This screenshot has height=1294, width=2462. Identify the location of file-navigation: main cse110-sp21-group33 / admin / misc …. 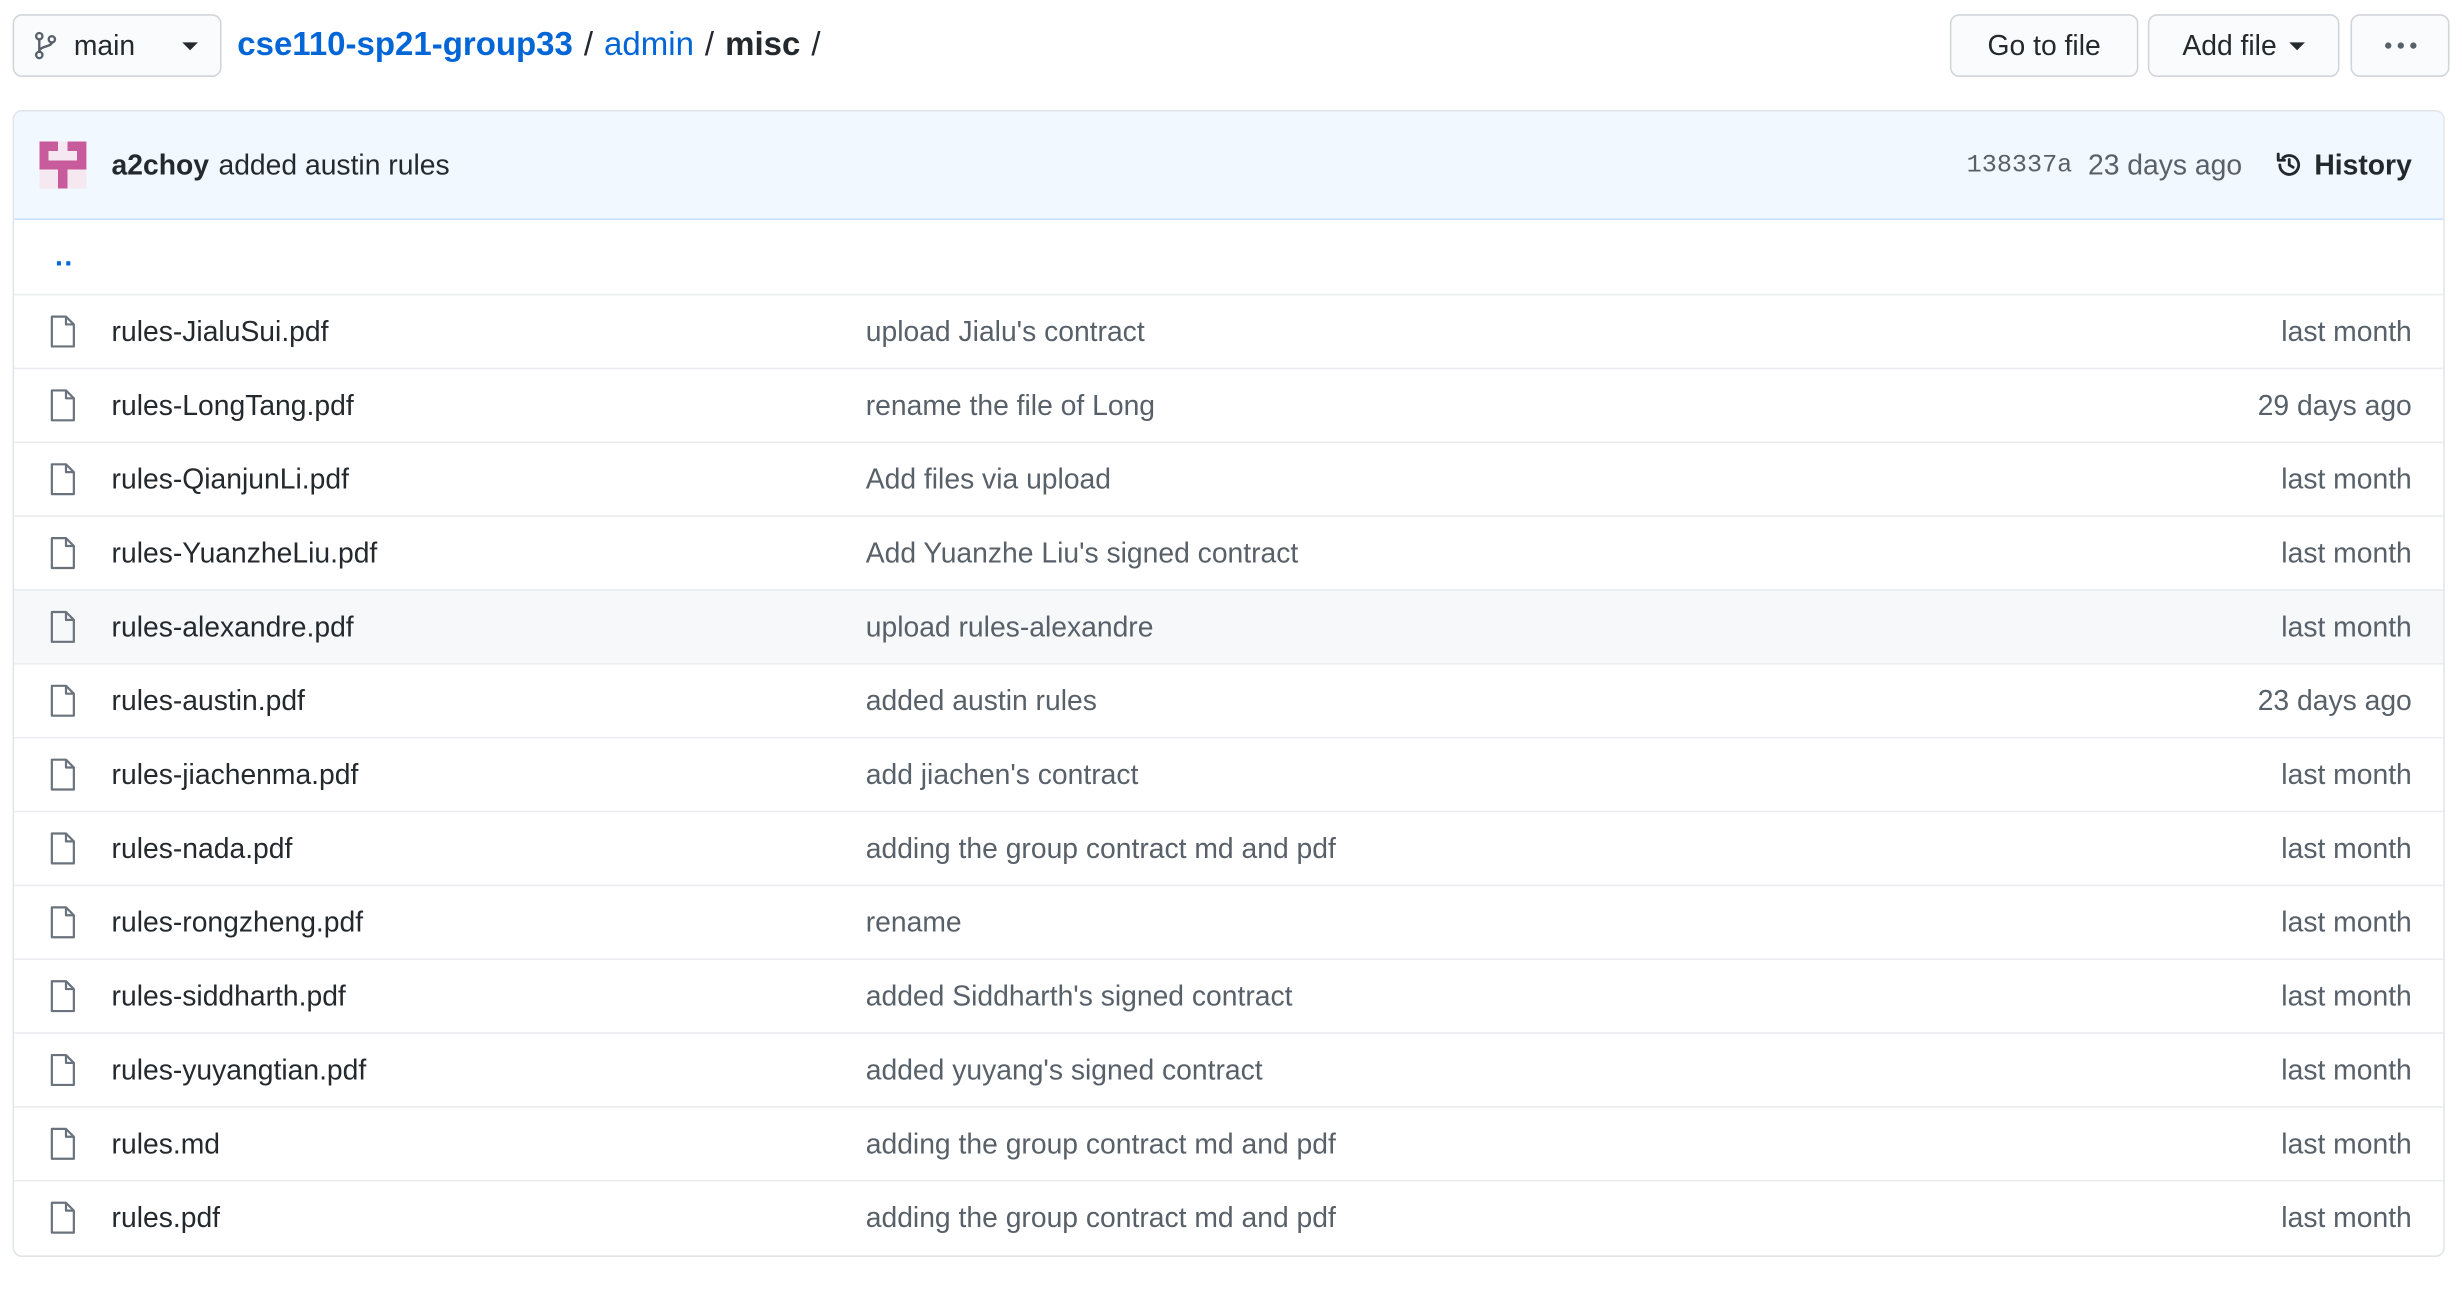
(1231, 47).